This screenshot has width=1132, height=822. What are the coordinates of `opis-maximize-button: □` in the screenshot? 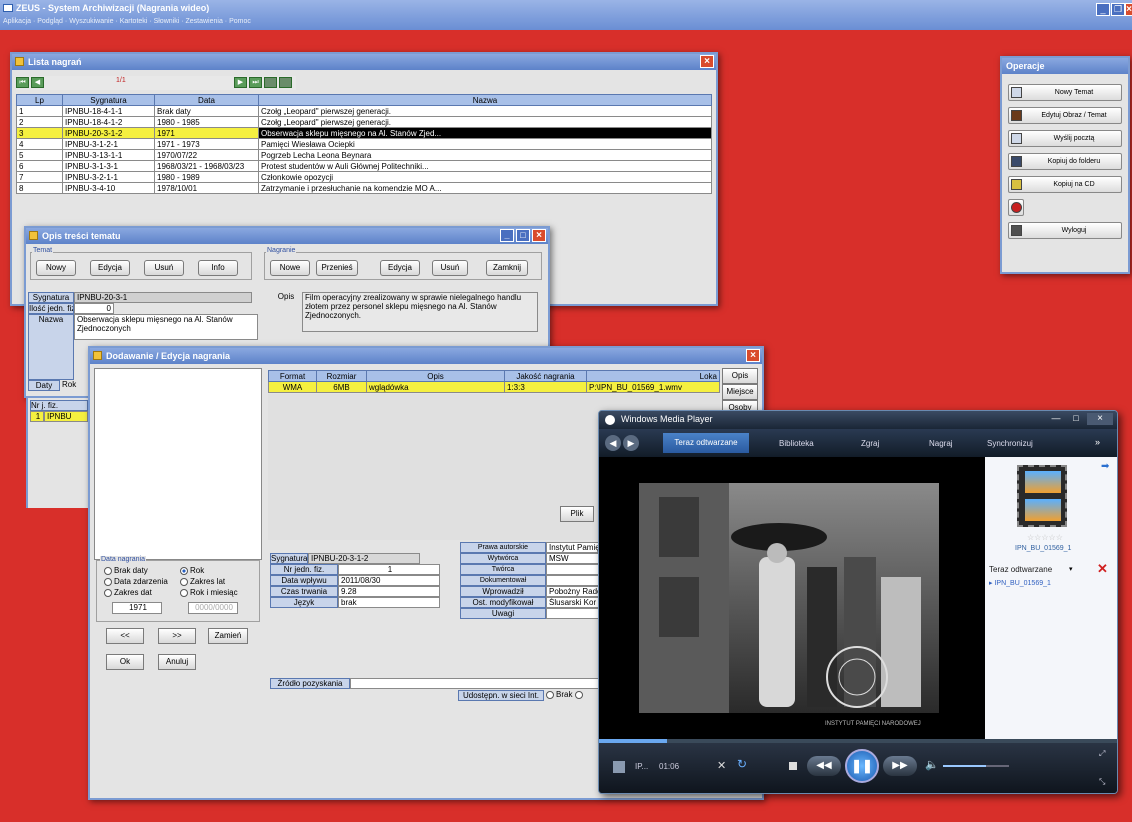 It's located at (523, 235).